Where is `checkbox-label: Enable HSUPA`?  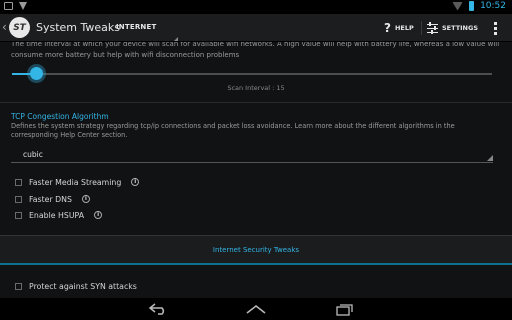 checkbox-label: Enable HSUPA is located at coordinates (57, 215).